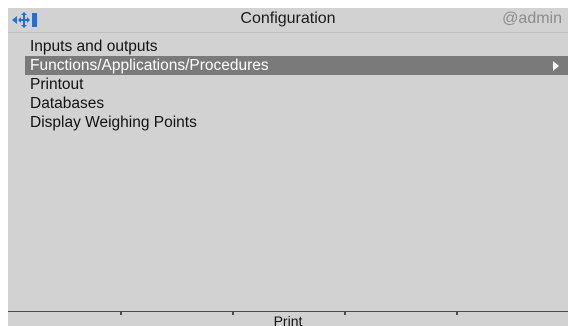 The width and height of the screenshot is (568, 326). What do you see at coordinates (556, 66) in the screenshot?
I see `submenu-arrow-icon` at bounding box center [556, 66].